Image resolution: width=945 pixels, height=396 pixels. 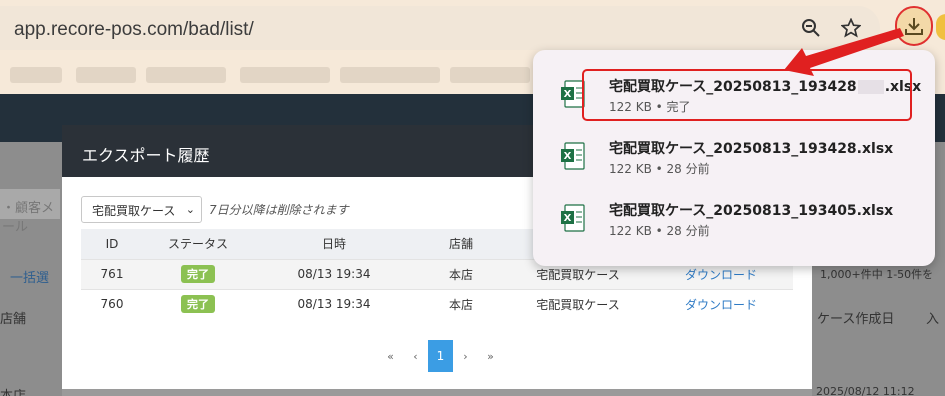 I want to click on input-column-header: 入, so click(x=933, y=319).